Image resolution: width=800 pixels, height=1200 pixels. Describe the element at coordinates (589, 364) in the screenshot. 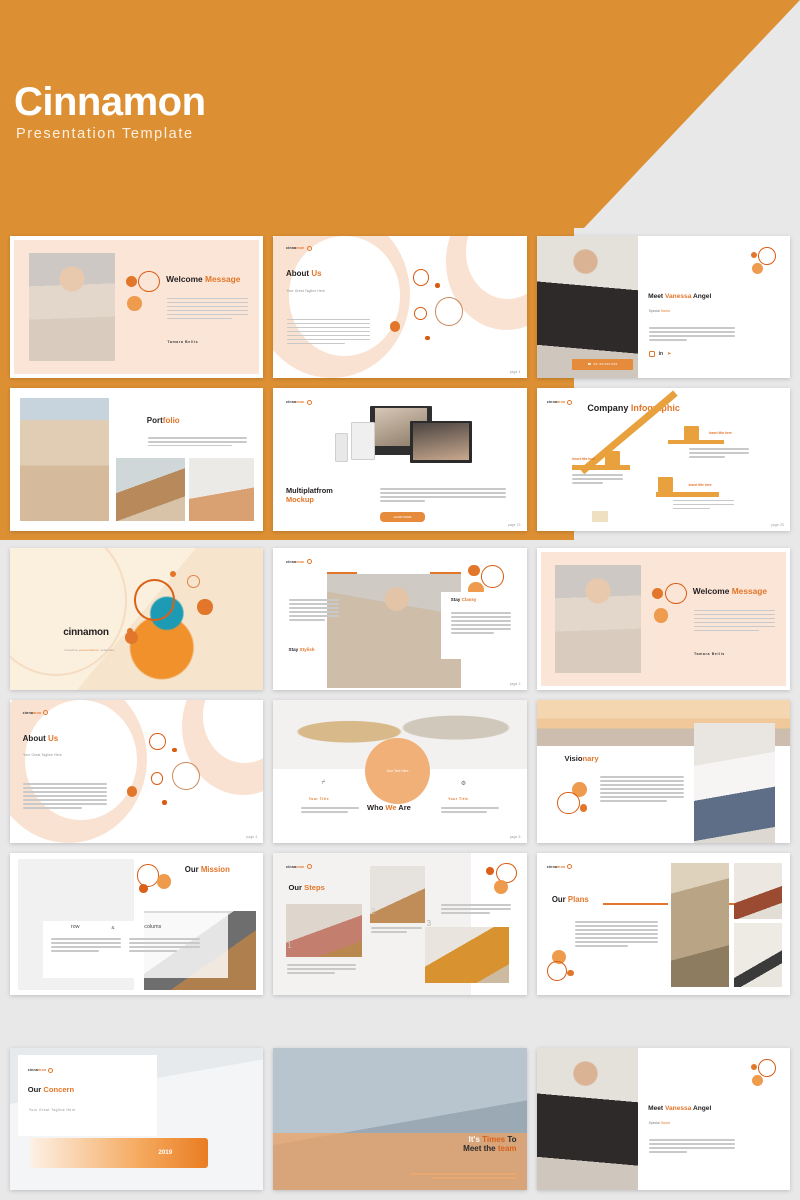

I see `phone-icon: ☎` at that location.